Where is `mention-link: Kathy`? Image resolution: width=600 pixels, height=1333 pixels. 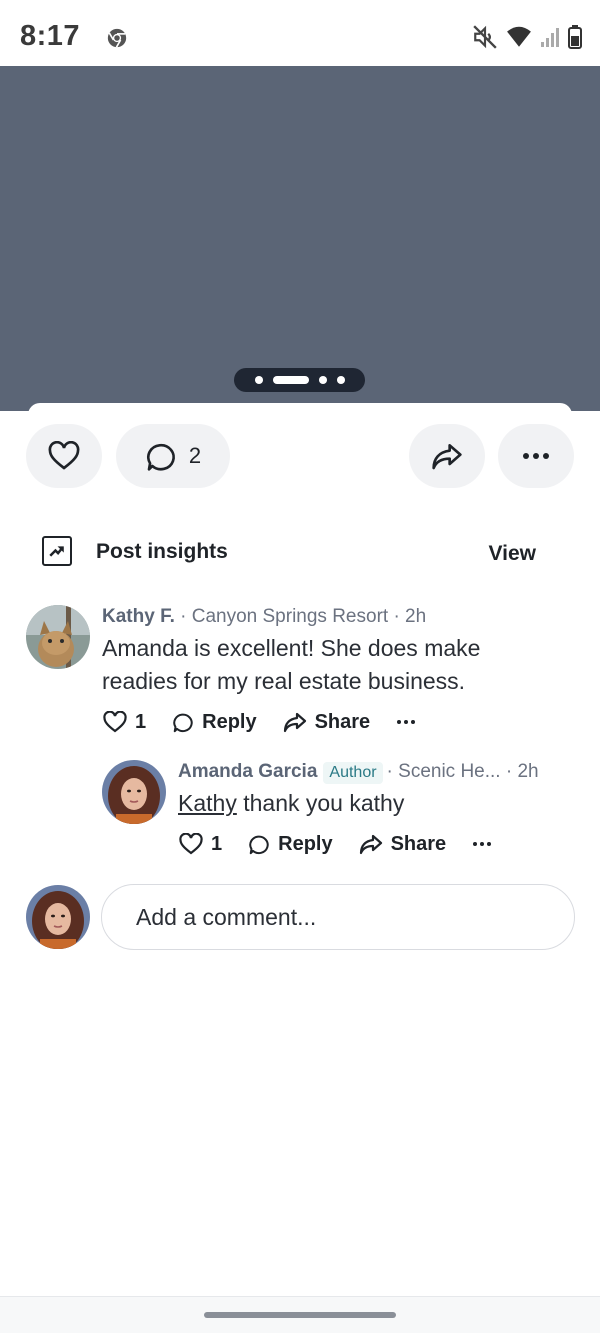 mention-link: Kathy is located at coordinates (207, 803).